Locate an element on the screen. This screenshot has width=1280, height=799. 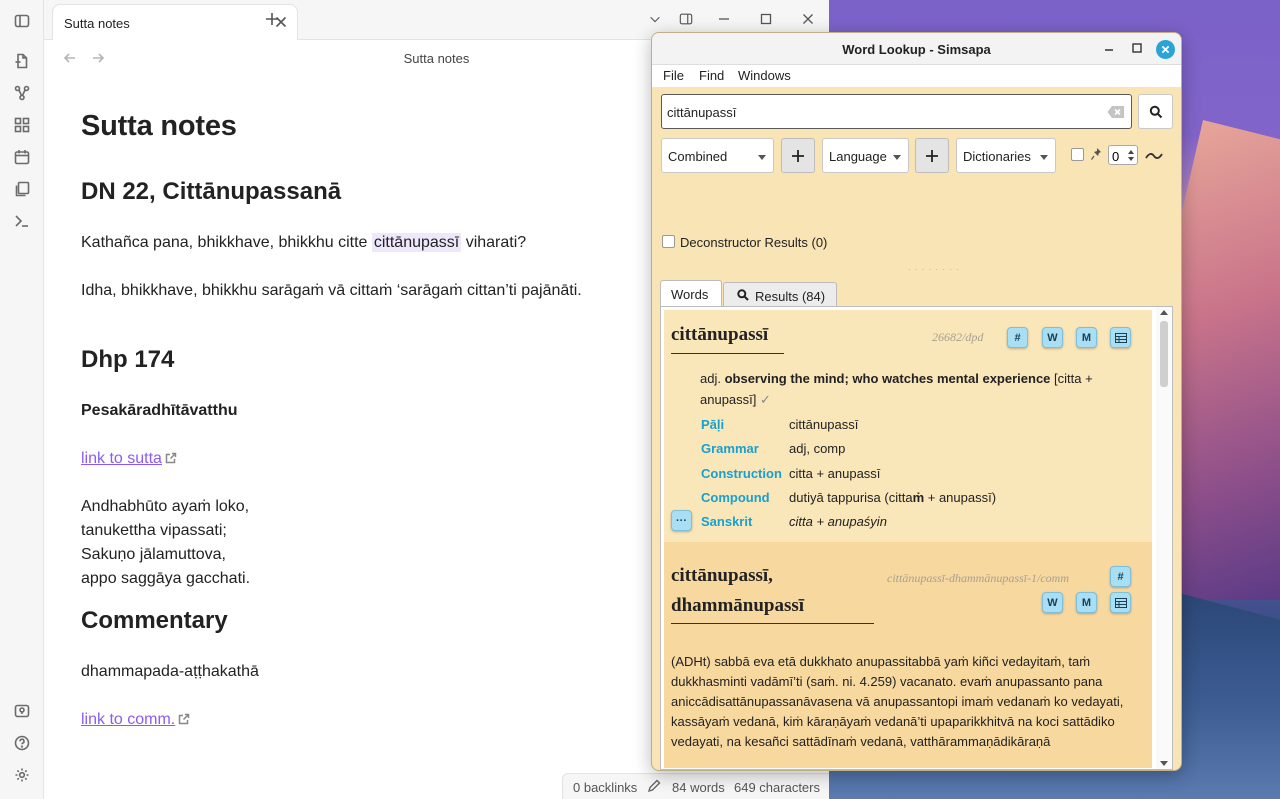
fuzzy-tilde-icon is located at coordinates (1154, 155).